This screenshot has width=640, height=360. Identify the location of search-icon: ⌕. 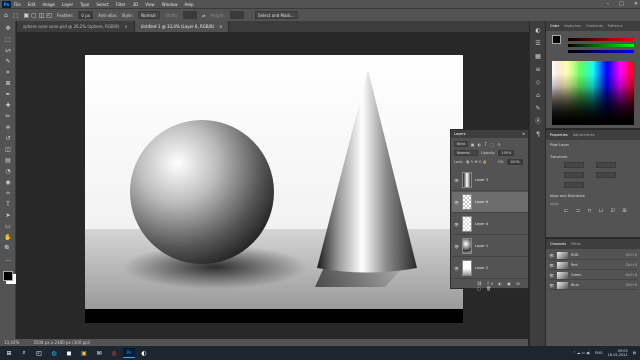
(24, 353).